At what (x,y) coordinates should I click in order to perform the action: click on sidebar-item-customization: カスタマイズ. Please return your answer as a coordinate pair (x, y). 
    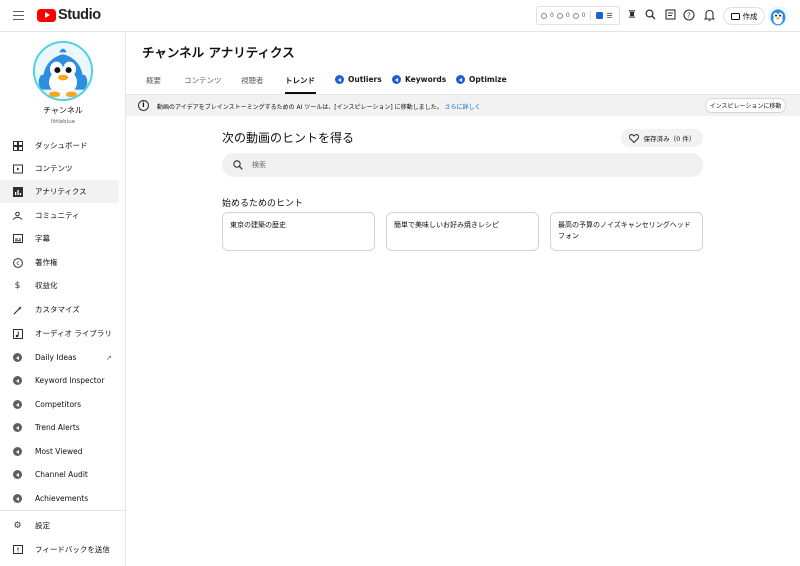
    Looking at the image, I should click on (59, 309).